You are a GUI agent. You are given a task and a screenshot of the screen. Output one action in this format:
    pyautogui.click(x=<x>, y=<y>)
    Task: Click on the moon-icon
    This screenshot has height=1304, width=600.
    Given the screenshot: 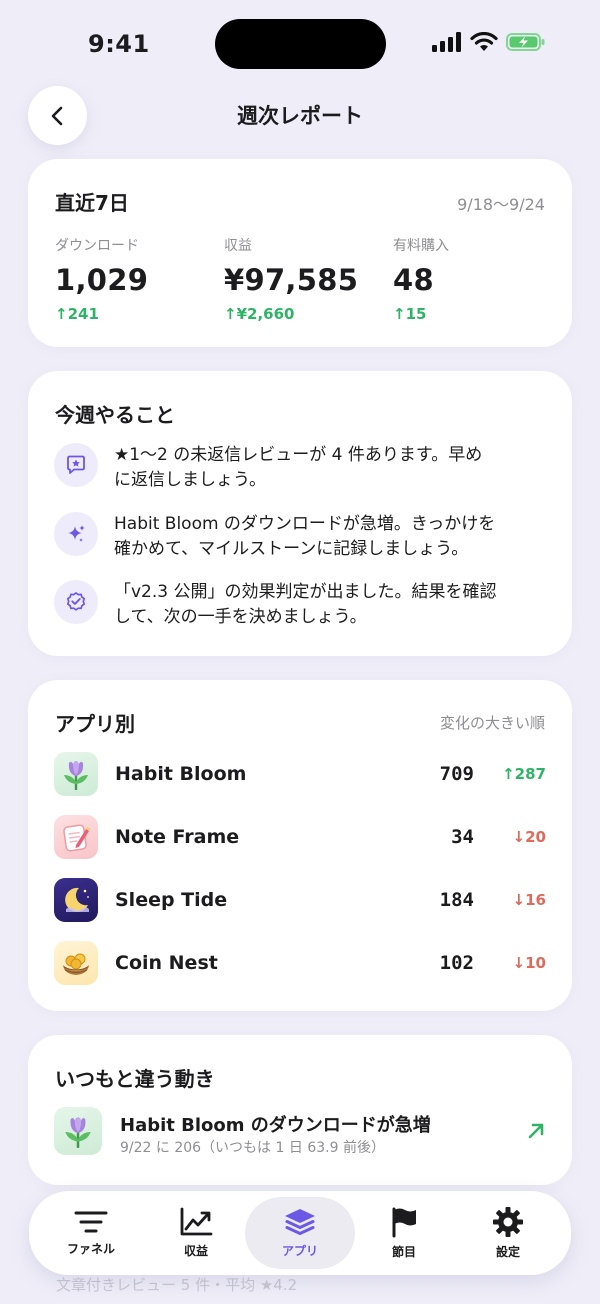 What is the action you would take?
    pyautogui.click(x=76, y=900)
    